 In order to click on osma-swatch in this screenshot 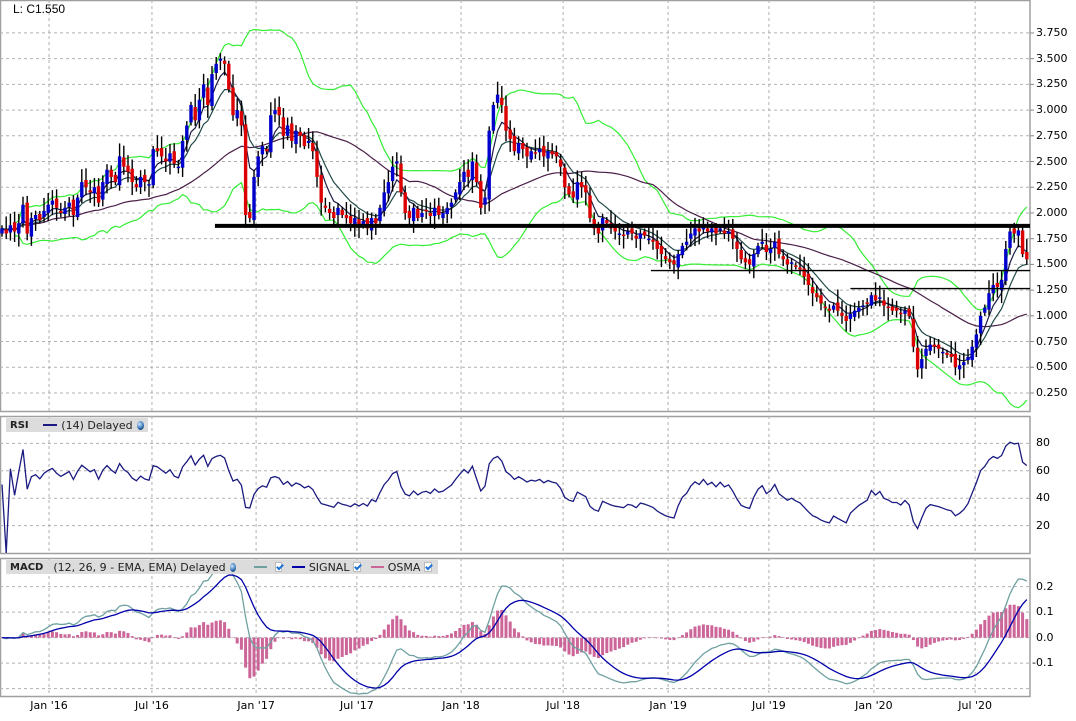, I will do `click(377, 567)`.